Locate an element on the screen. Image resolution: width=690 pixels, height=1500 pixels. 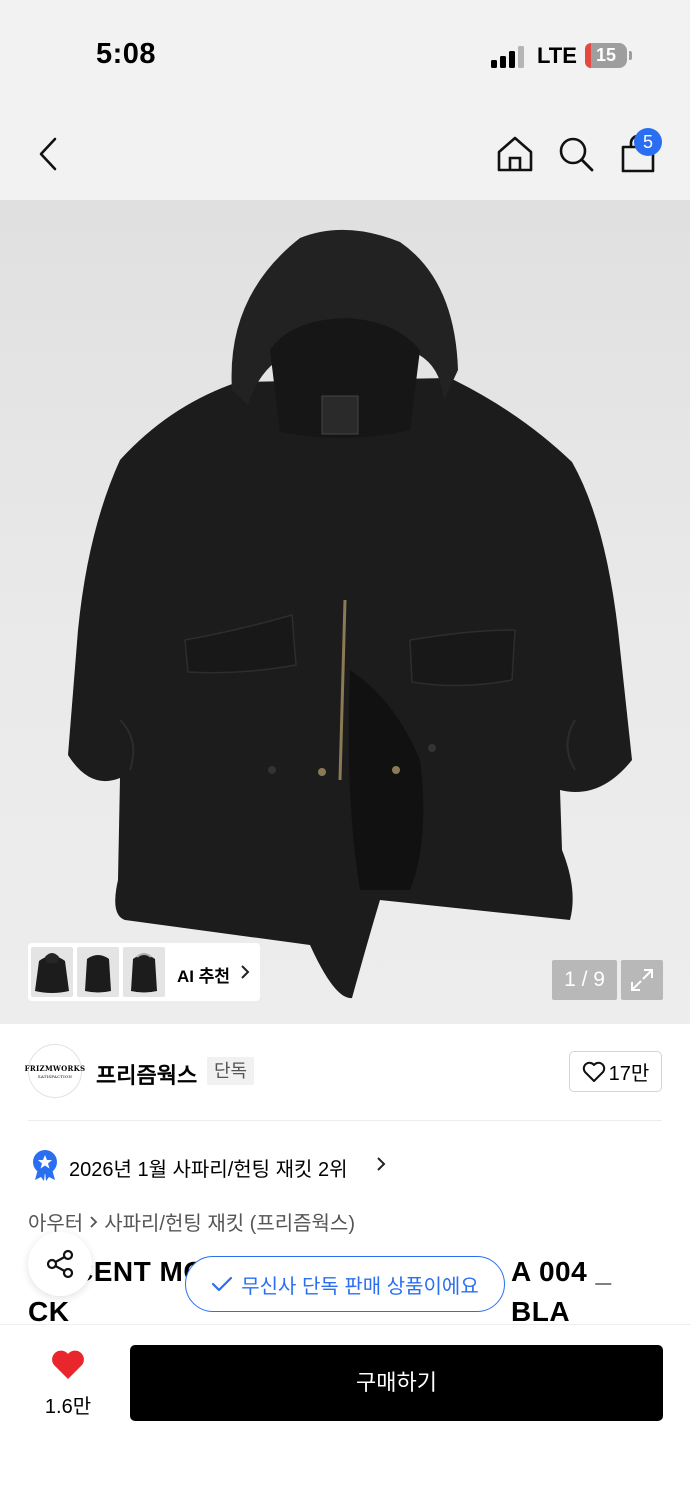
share-icon is located at coordinates (60, 1264).